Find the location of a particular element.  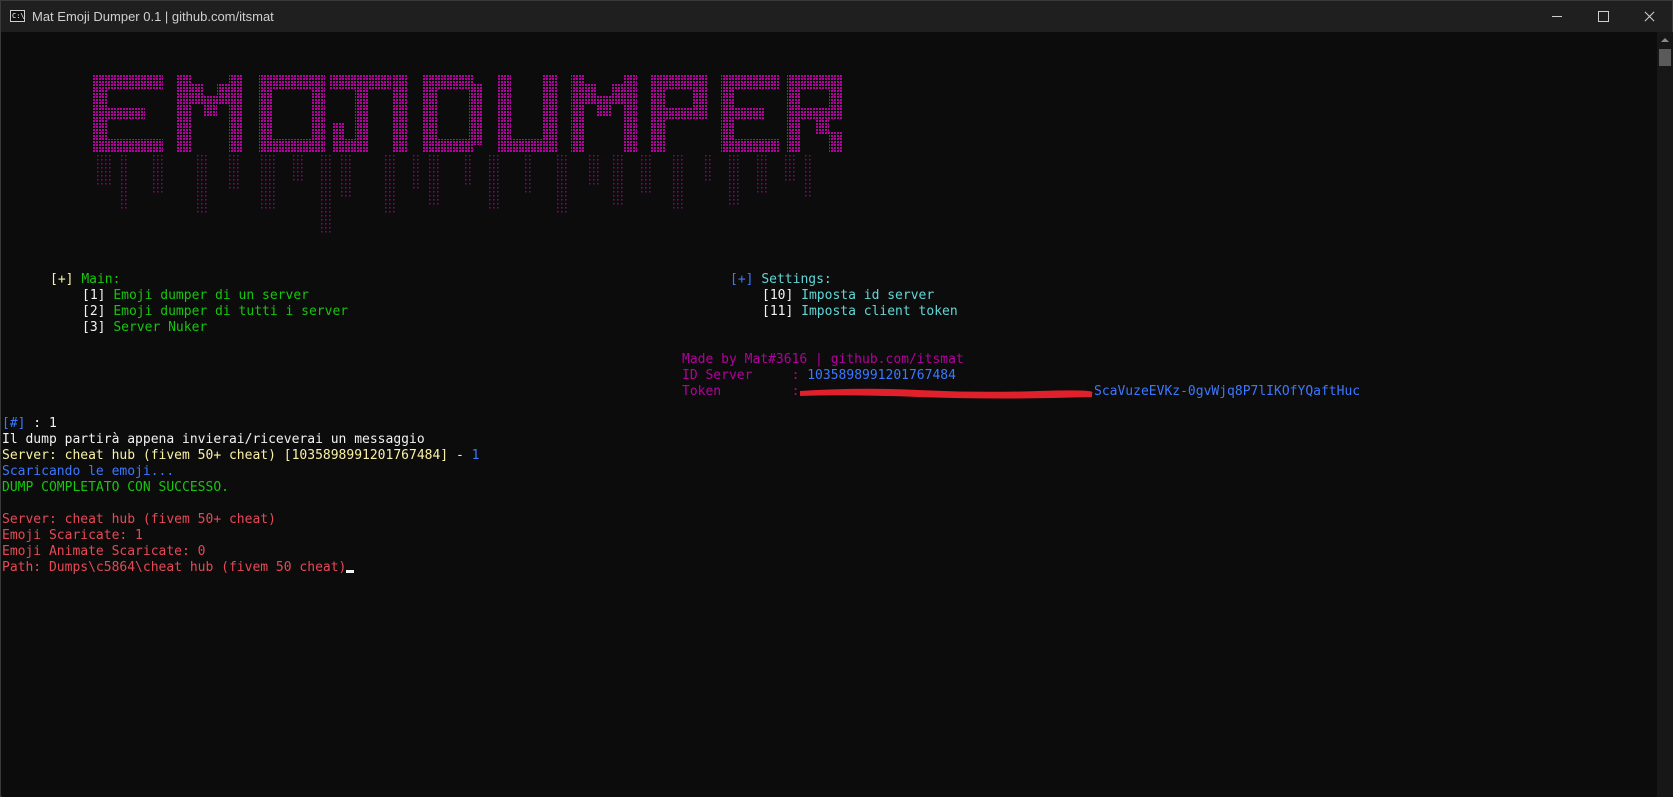

prompt-bracket: [#] is located at coordinates (14, 423).